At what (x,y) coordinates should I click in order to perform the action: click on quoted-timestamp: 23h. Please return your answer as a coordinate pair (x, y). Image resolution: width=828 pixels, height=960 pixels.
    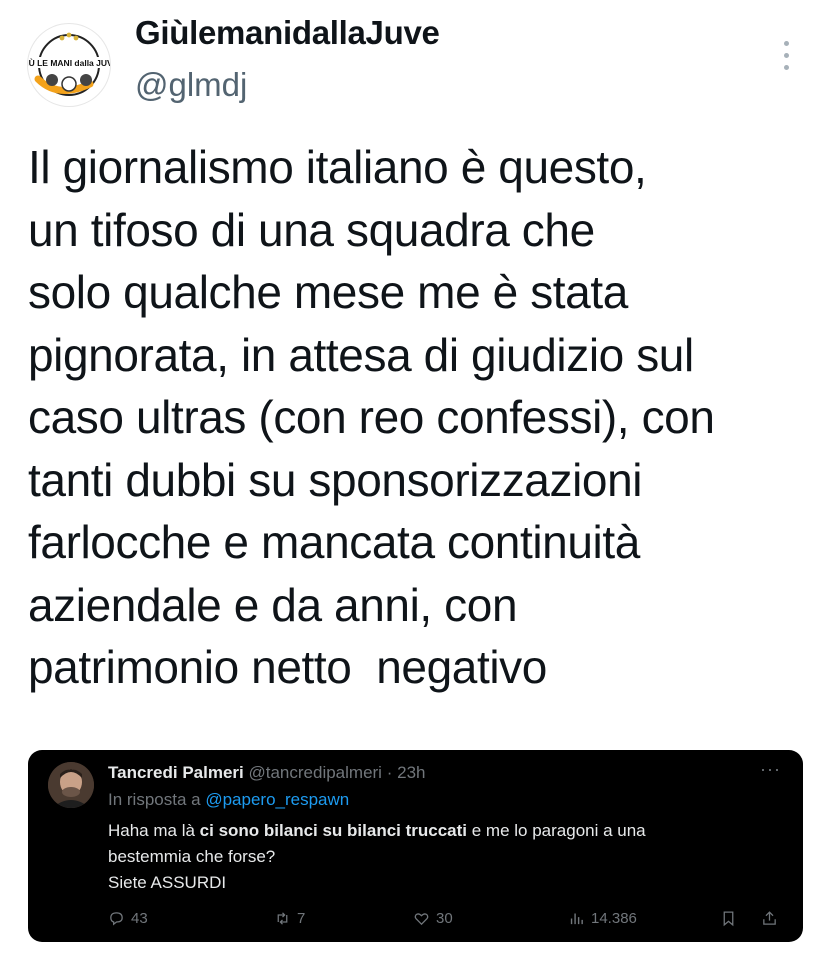
    Looking at the image, I should click on (411, 772).